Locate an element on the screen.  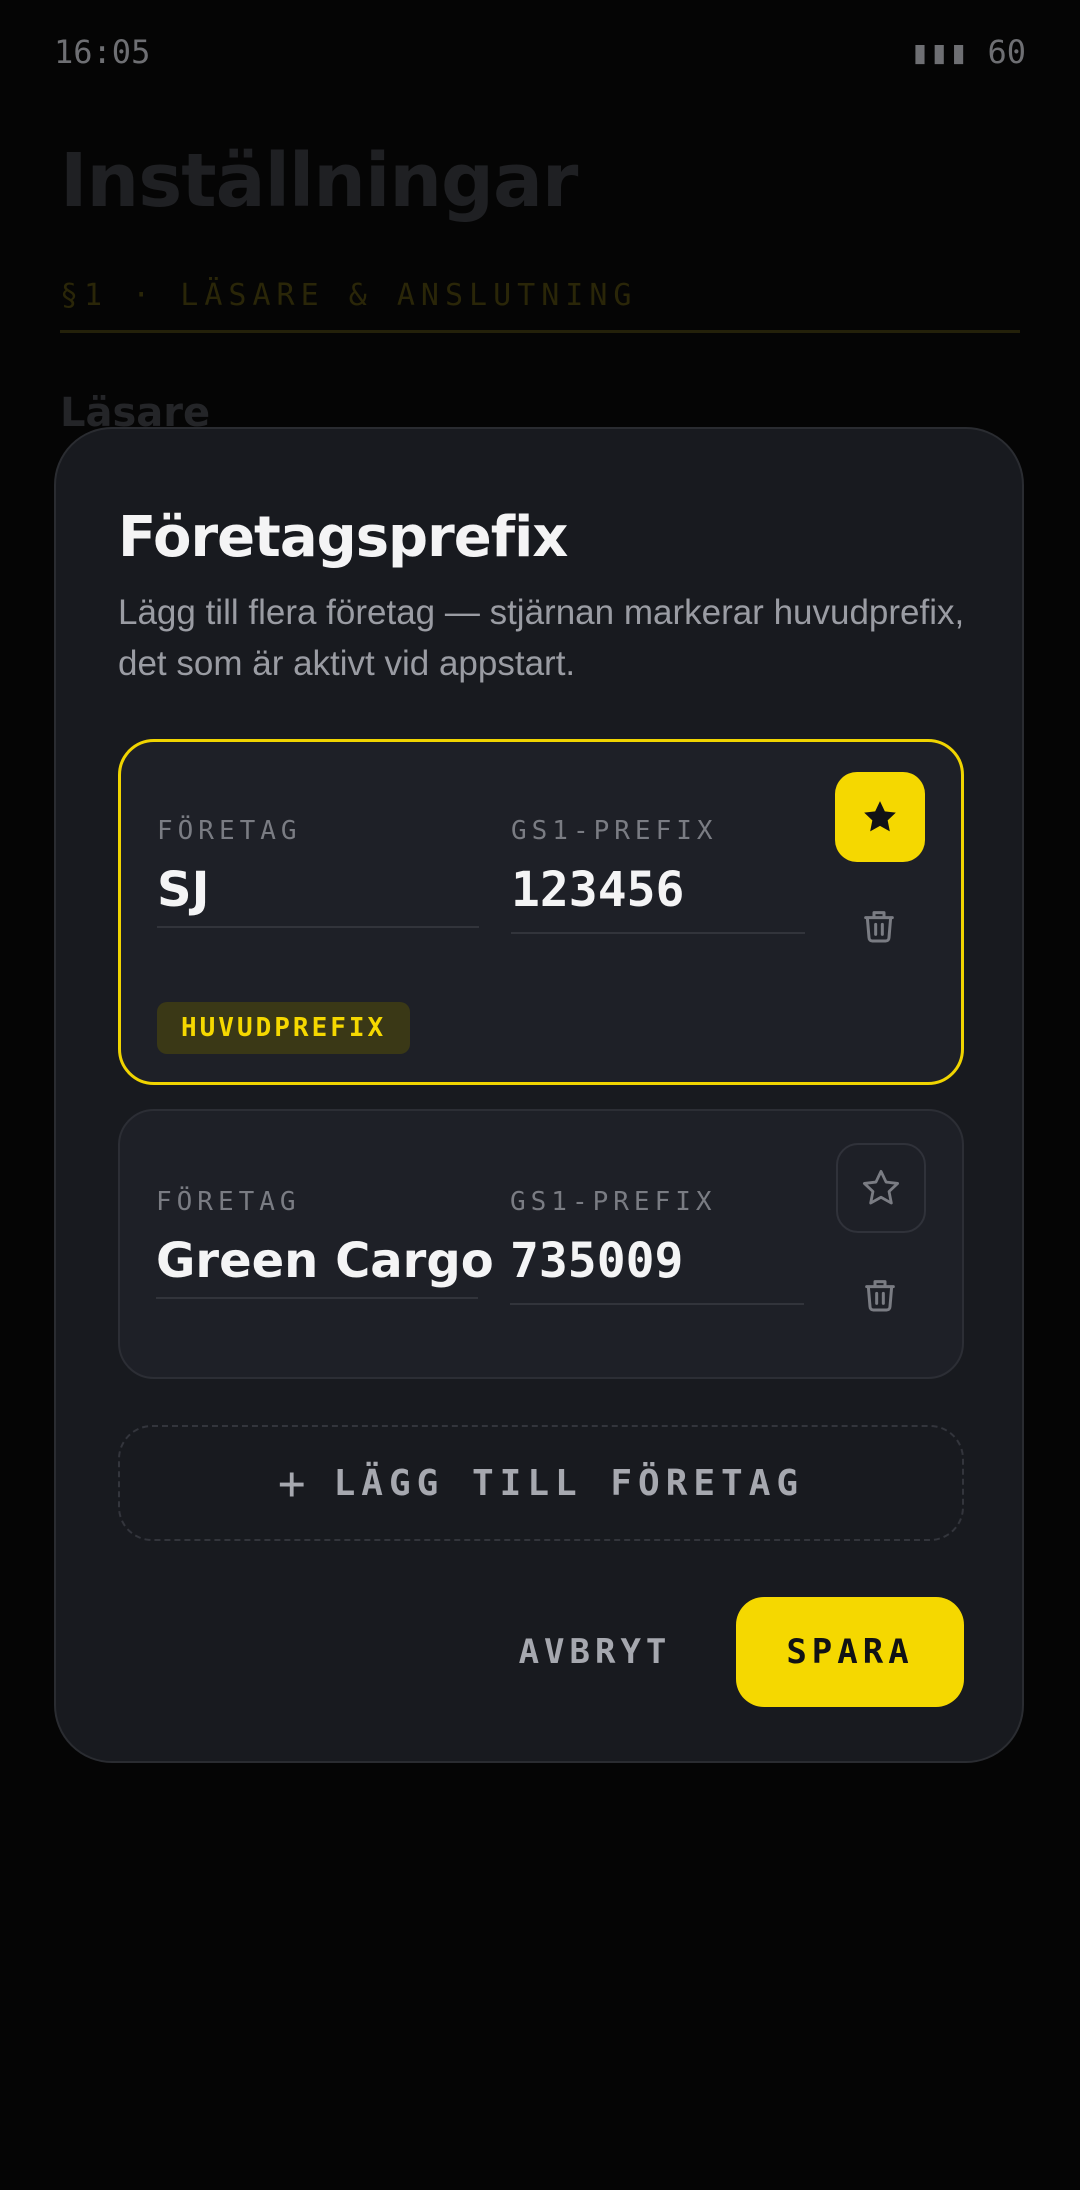
add-company-button: + LÄGG TILL FÖRETAG is located at coordinates (541, 1483).